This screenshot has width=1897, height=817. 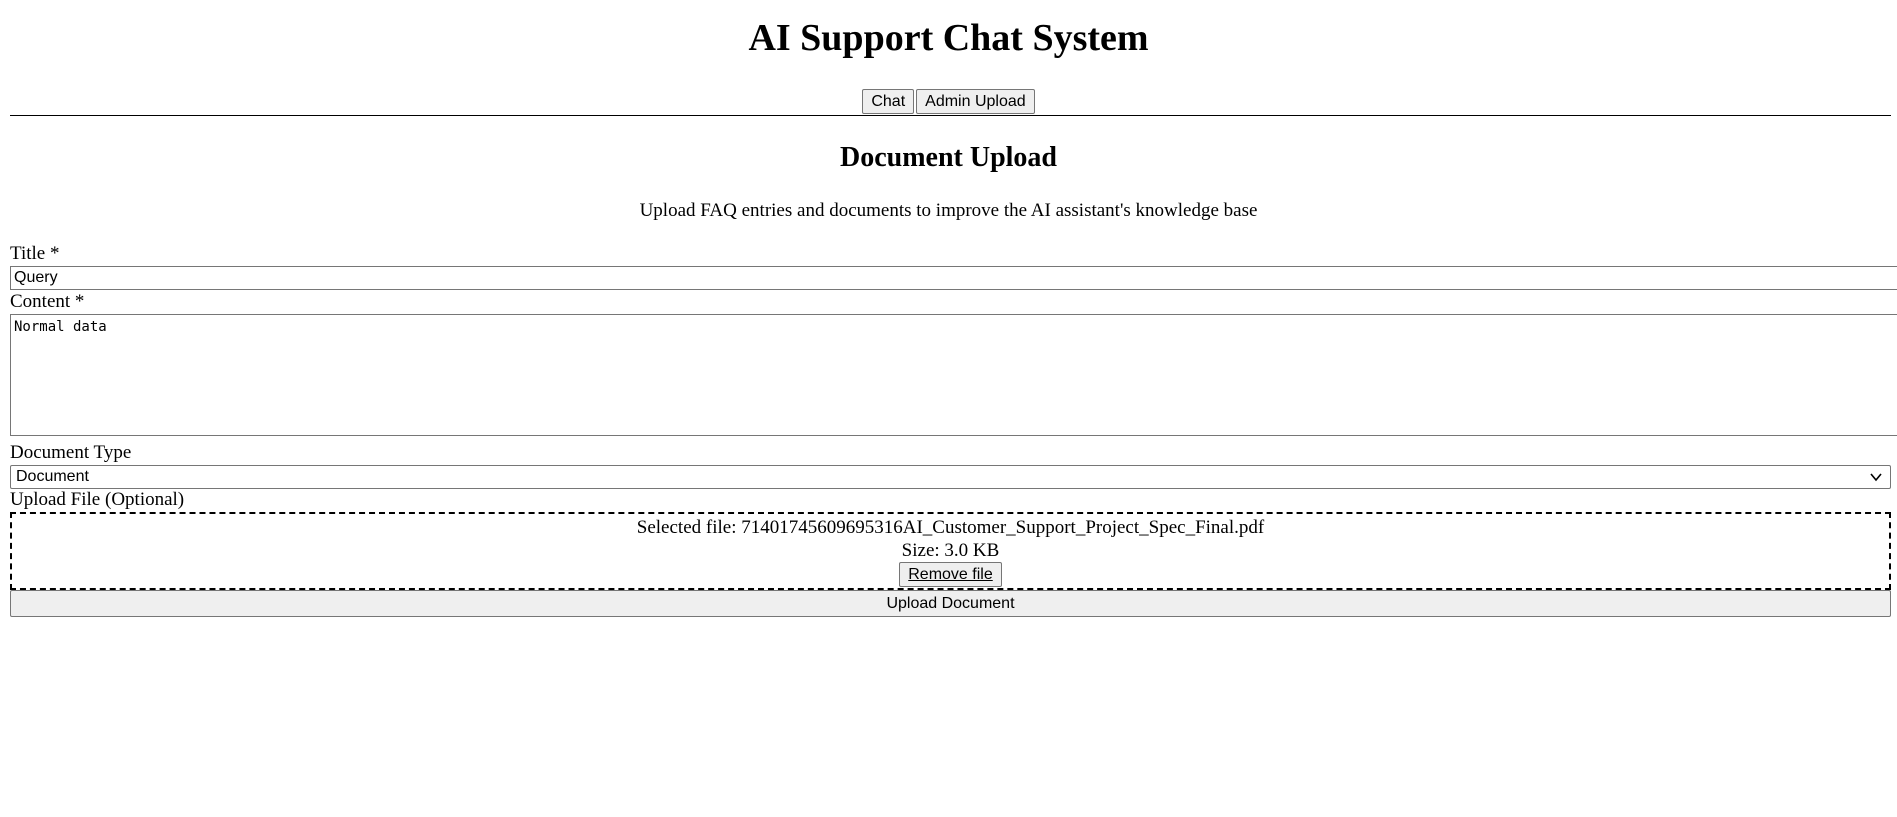 What do you see at coordinates (950, 477) in the screenshot?
I see `document-type-select: Document` at bounding box center [950, 477].